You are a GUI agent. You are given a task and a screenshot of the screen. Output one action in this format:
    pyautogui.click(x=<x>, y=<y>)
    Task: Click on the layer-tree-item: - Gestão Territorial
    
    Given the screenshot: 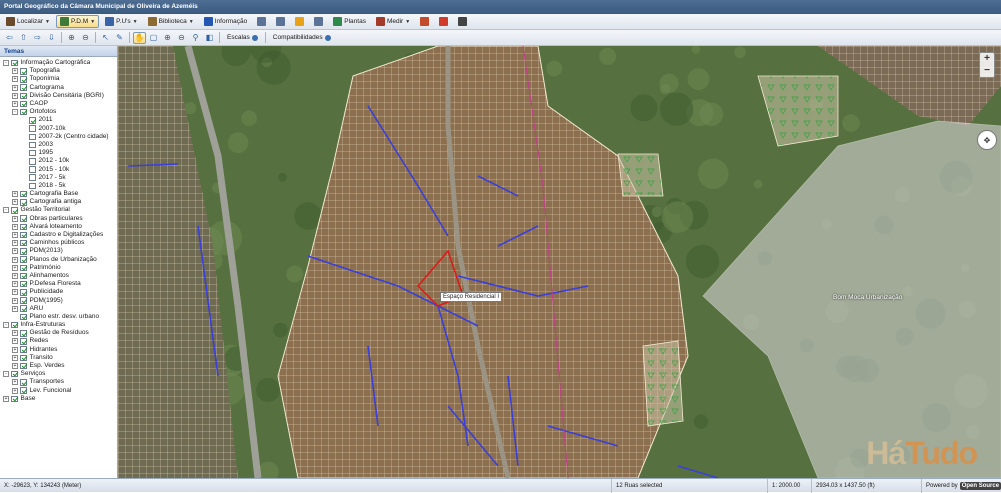 What is the action you would take?
    pyautogui.click(x=58, y=210)
    